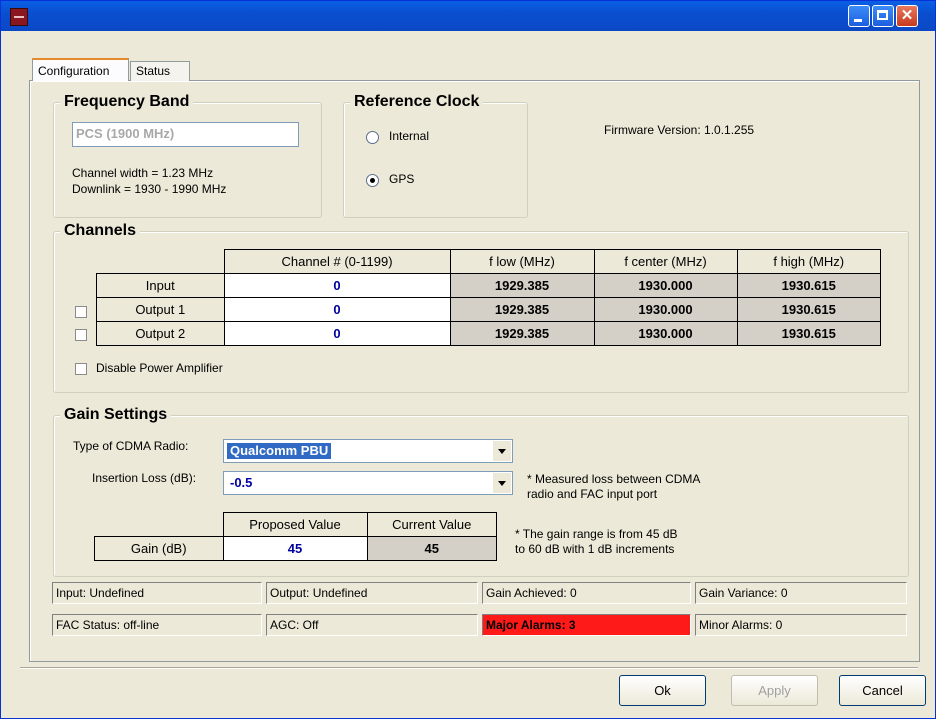 This screenshot has width=936, height=719. Describe the element at coordinates (883, 16) in the screenshot. I see `maximize-button` at that location.